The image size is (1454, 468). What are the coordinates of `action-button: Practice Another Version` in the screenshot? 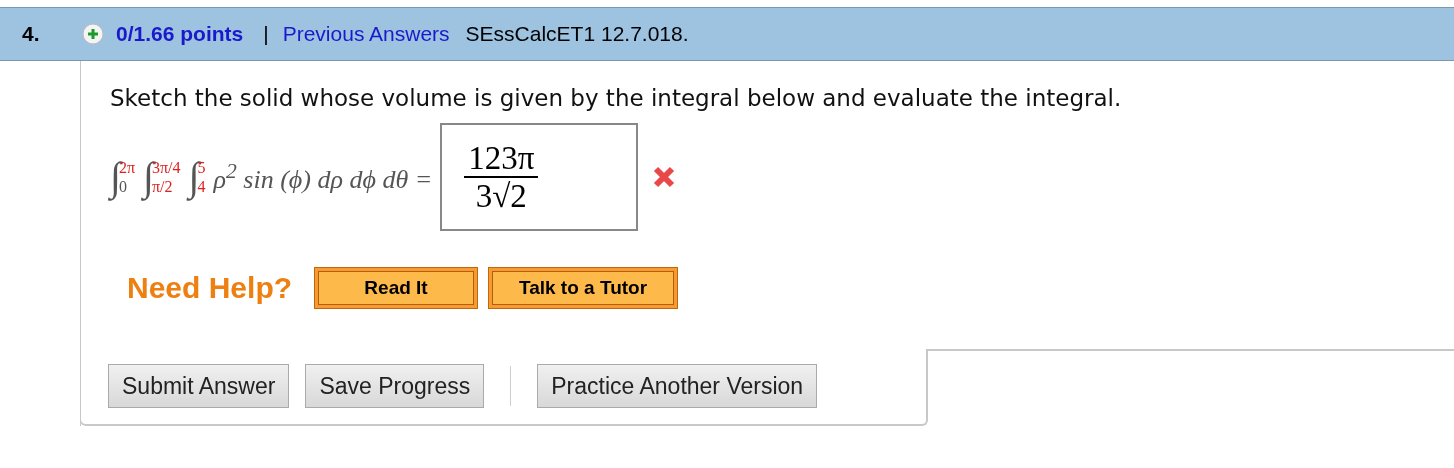 It's located at (677, 386).